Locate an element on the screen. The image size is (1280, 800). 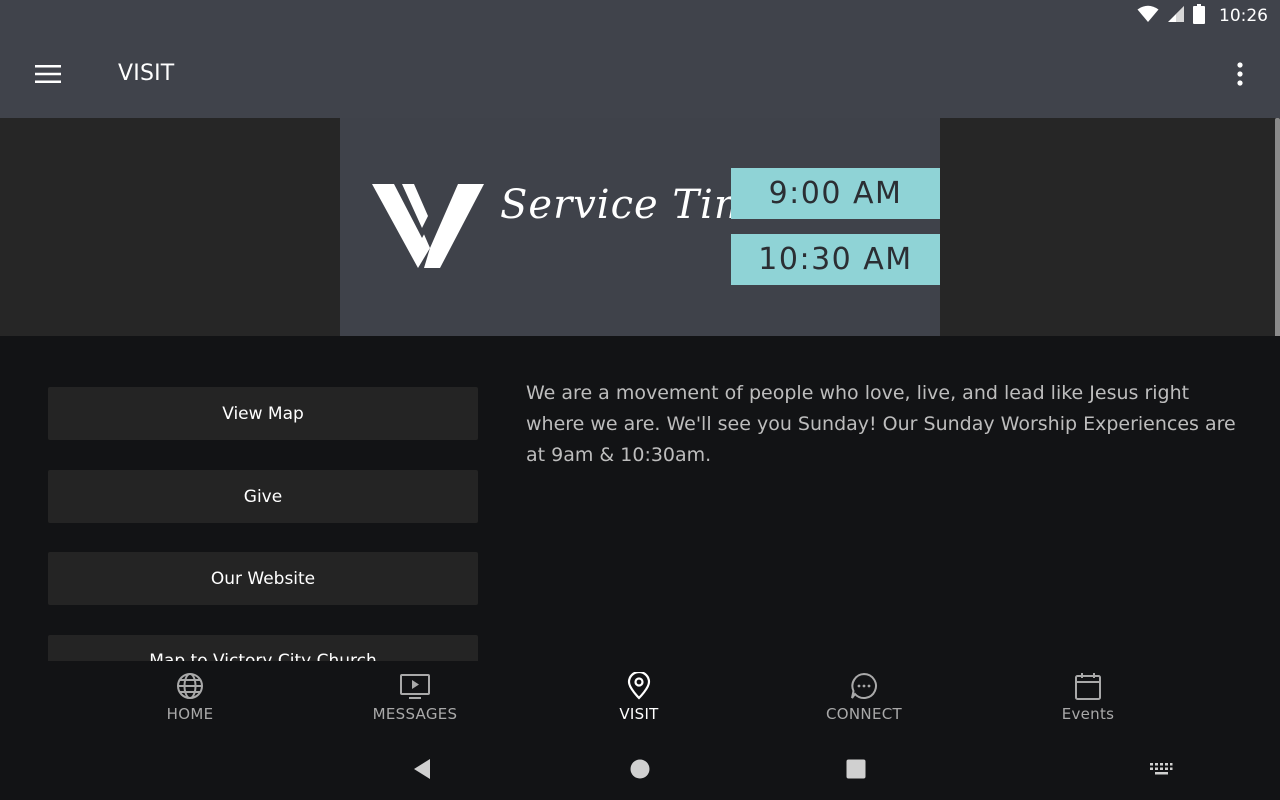
nav-item-events: Events is located at coordinates (1088, 701).